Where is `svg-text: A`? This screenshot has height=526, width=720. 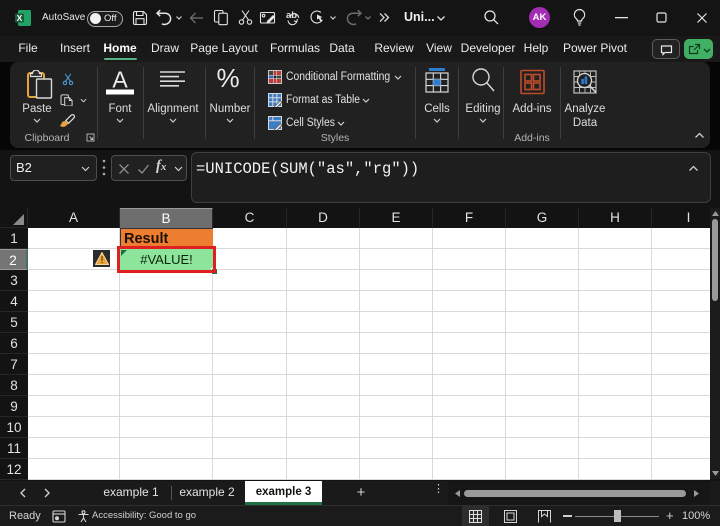 svg-text: A is located at coordinates (120, 80).